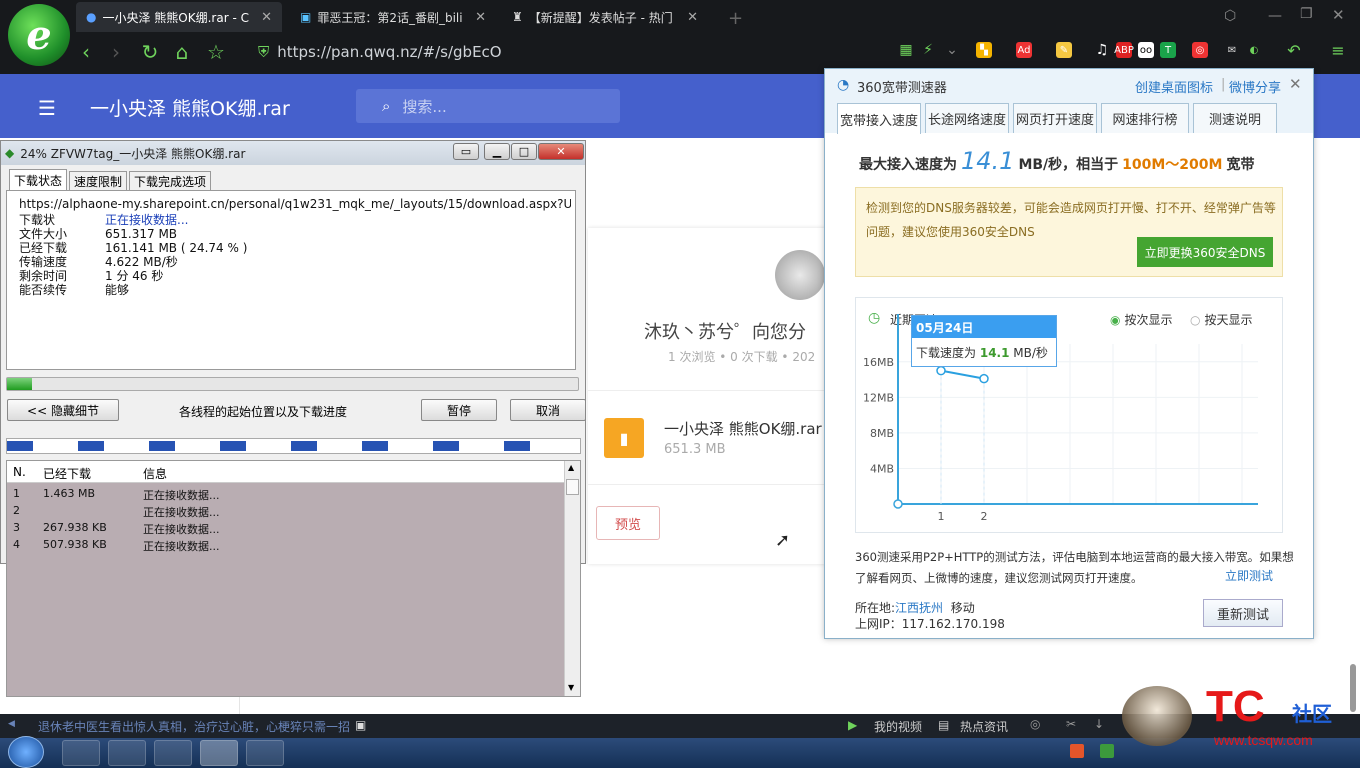 This screenshot has width=1360, height=768. Describe the element at coordinates (1205, 252) in the screenshot. I see `switch-dns-button: 立即更换360安全DNS` at that location.